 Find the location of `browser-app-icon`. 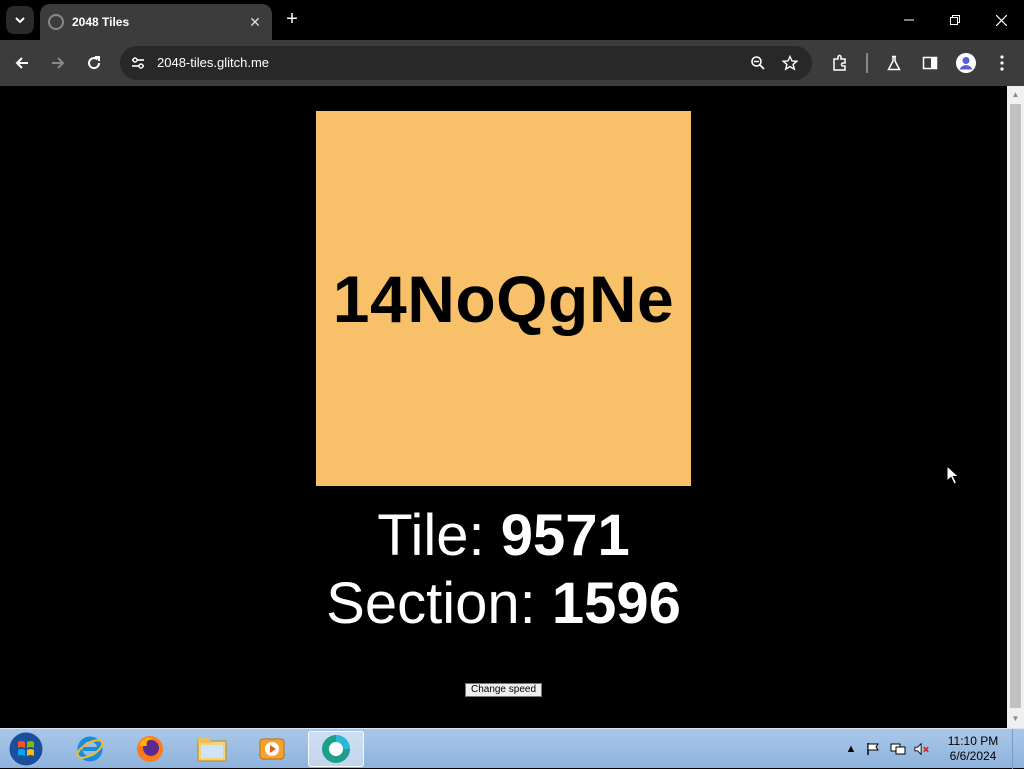

browser-app-icon is located at coordinates (336, 749).